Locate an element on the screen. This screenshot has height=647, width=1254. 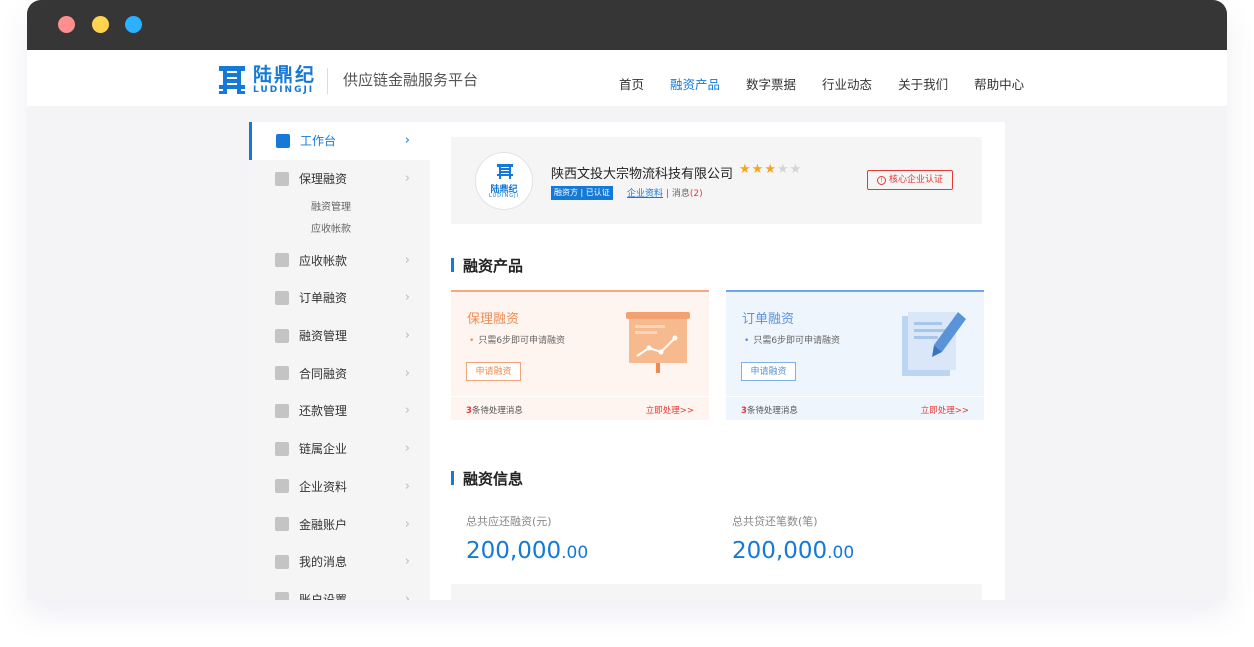
stat-value-total-repayable: 200,000.00 is located at coordinates (527, 551).